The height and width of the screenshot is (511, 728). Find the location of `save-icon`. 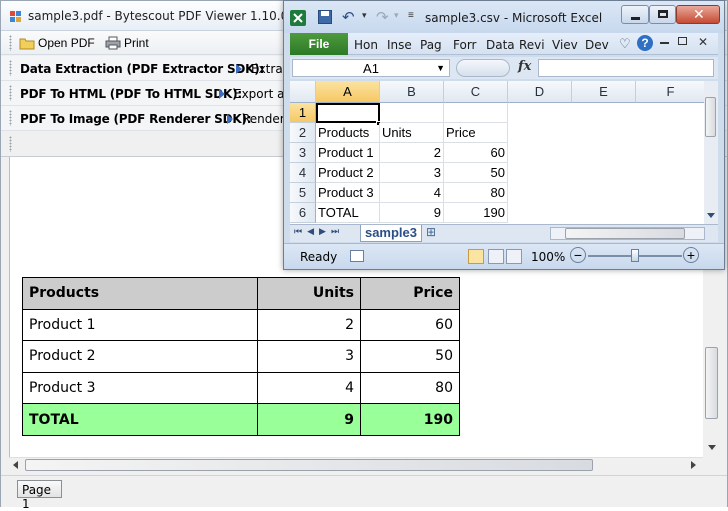

save-icon is located at coordinates (325, 17).